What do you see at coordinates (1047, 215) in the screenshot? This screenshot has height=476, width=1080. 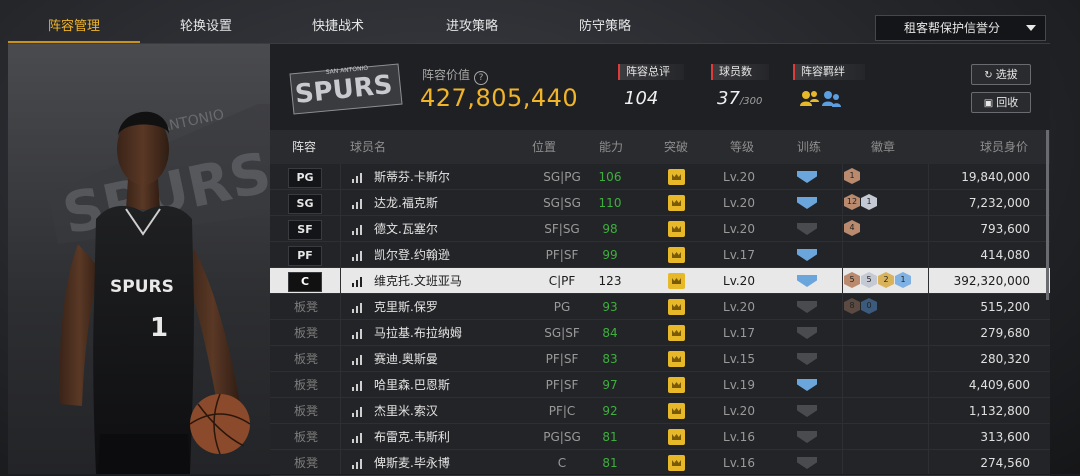 I see `table-scrollbar` at bounding box center [1047, 215].